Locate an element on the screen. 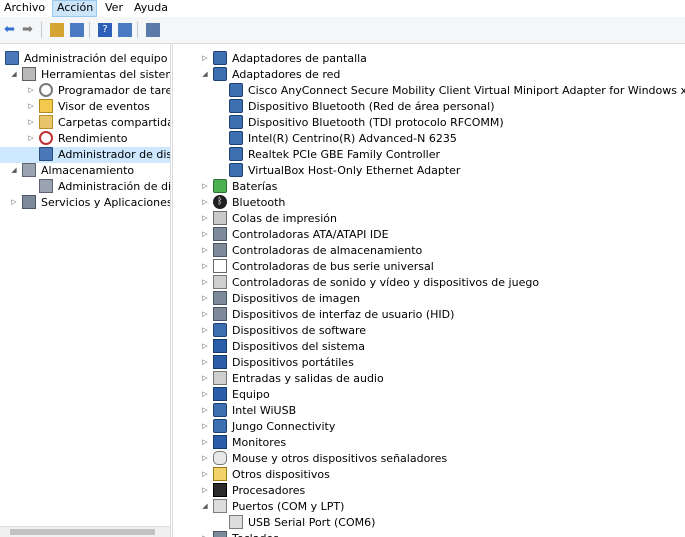 This screenshot has width=685, height=537. task-scheduler-icon is located at coordinates (46, 90).